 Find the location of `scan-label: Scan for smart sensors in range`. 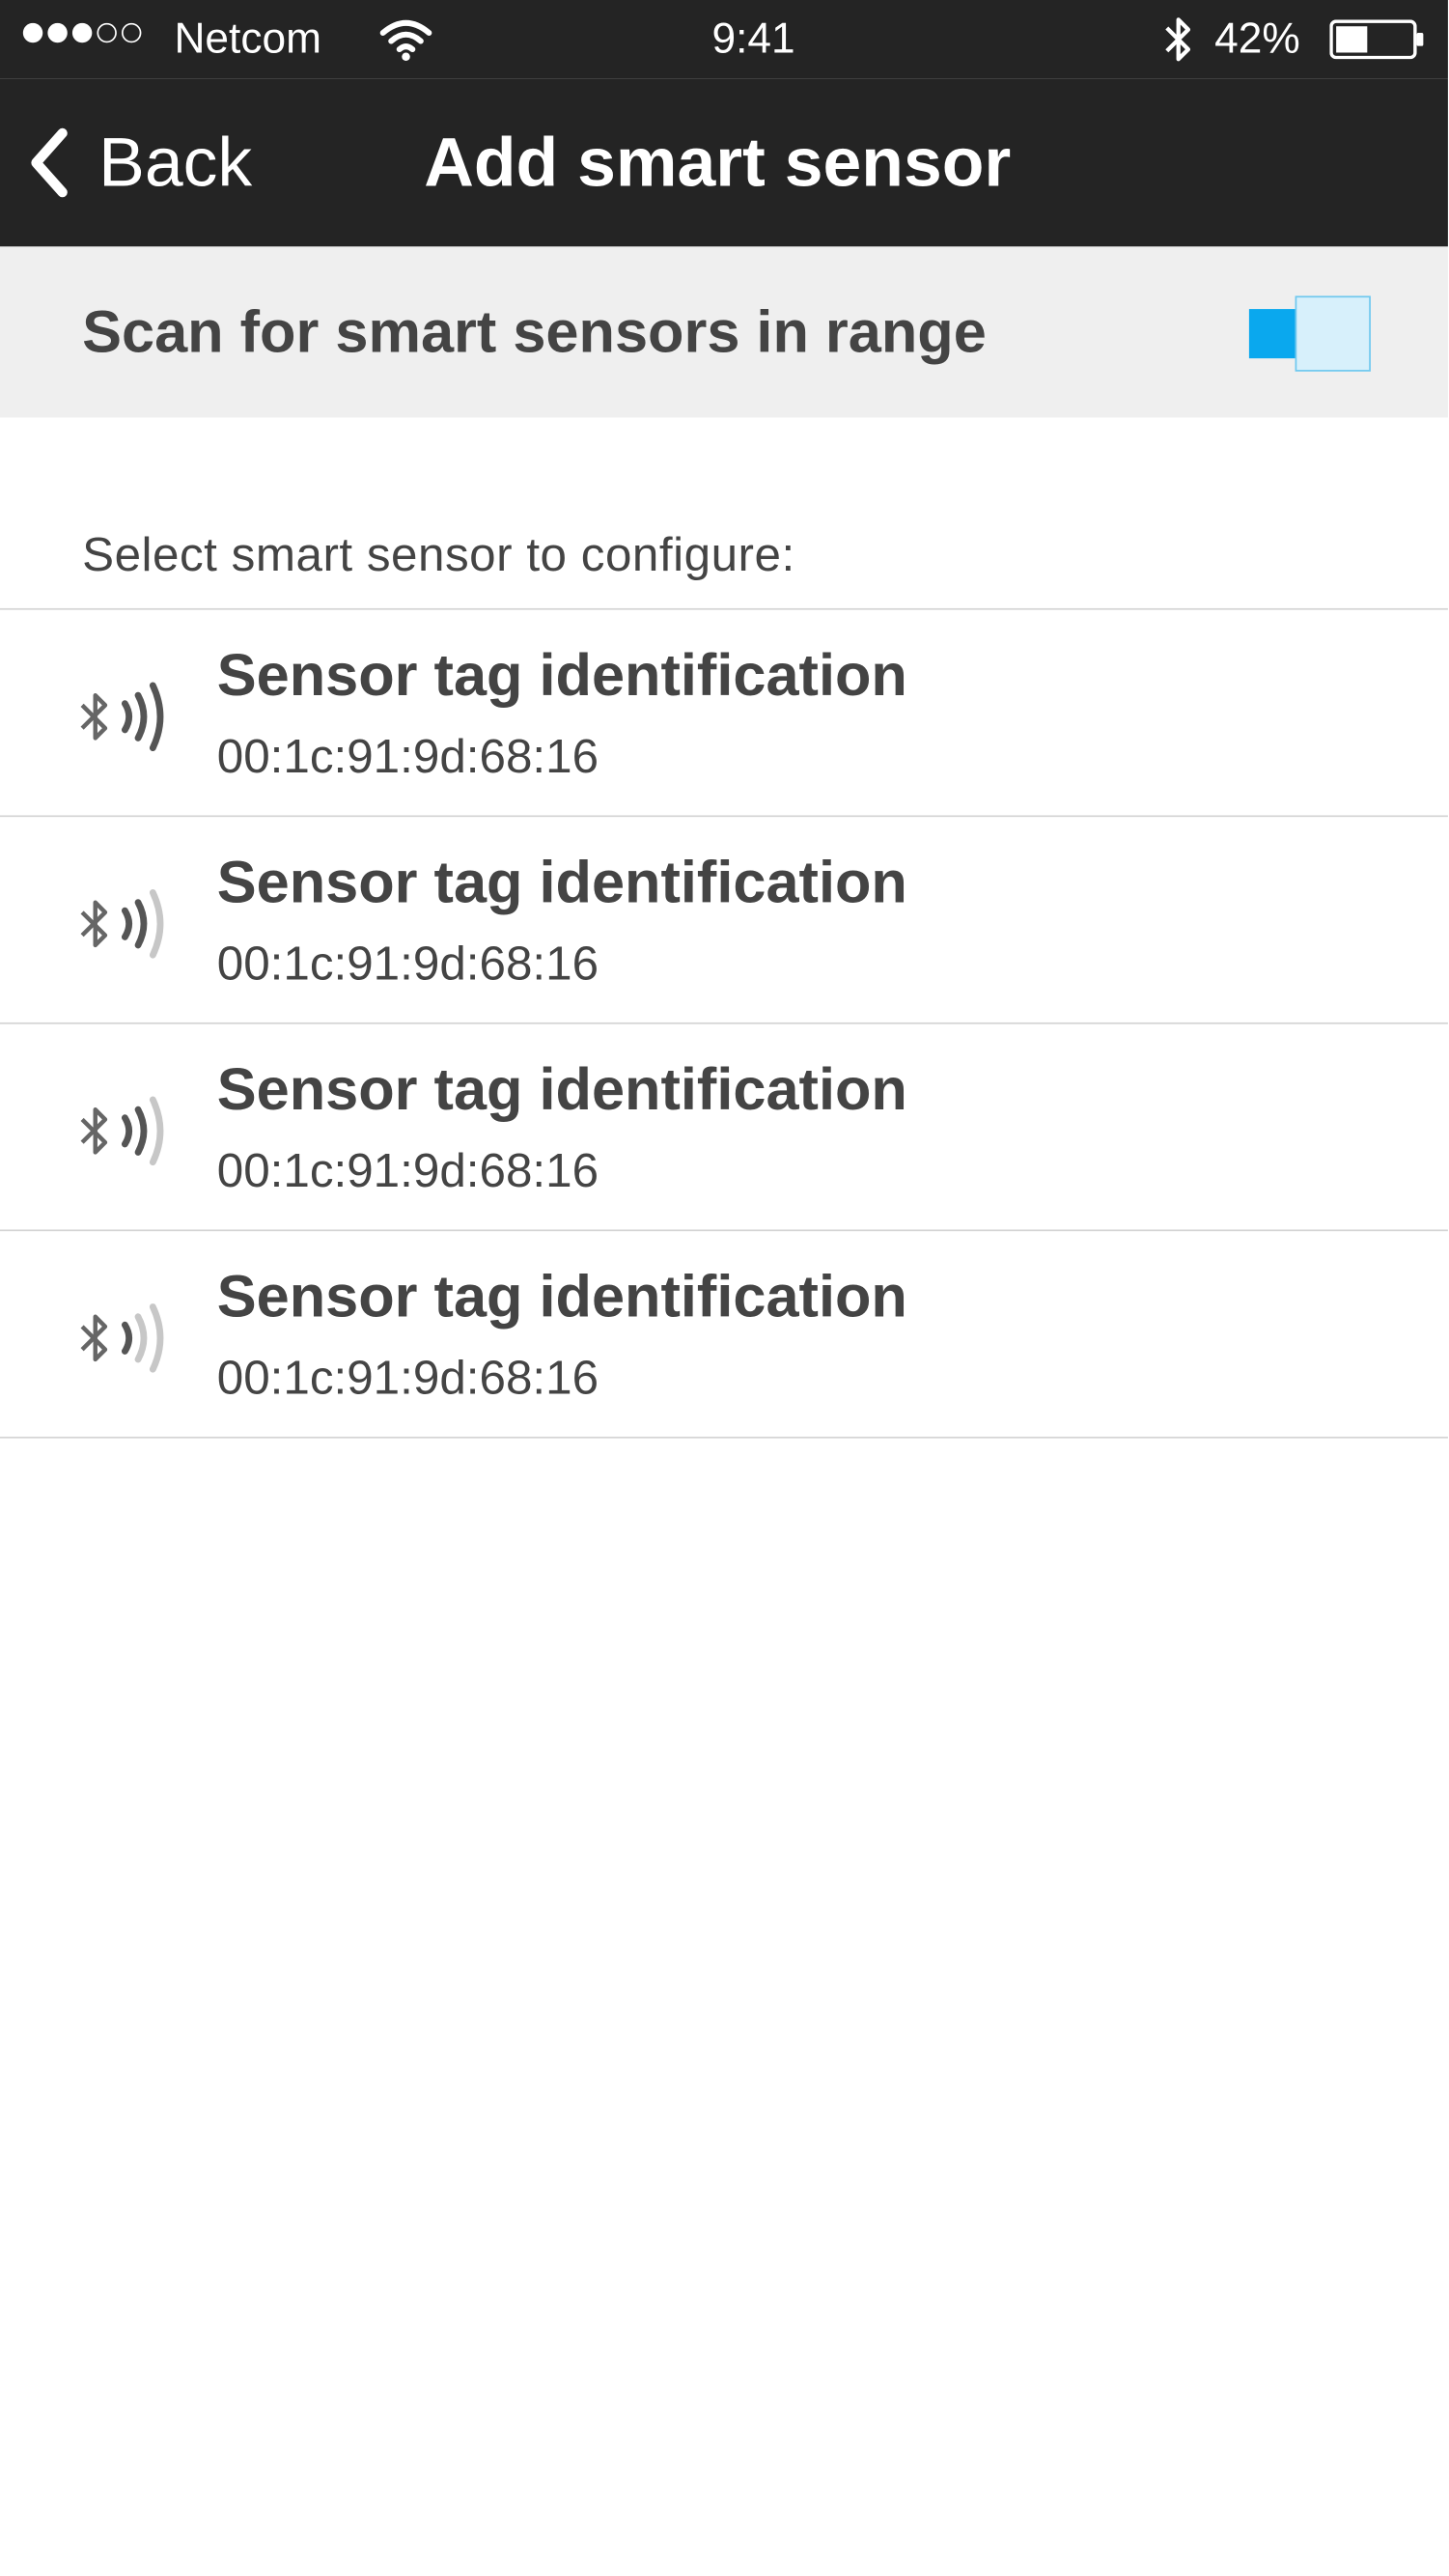

scan-label: Scan for smart sensors in range is located at coordinates (534, 331).